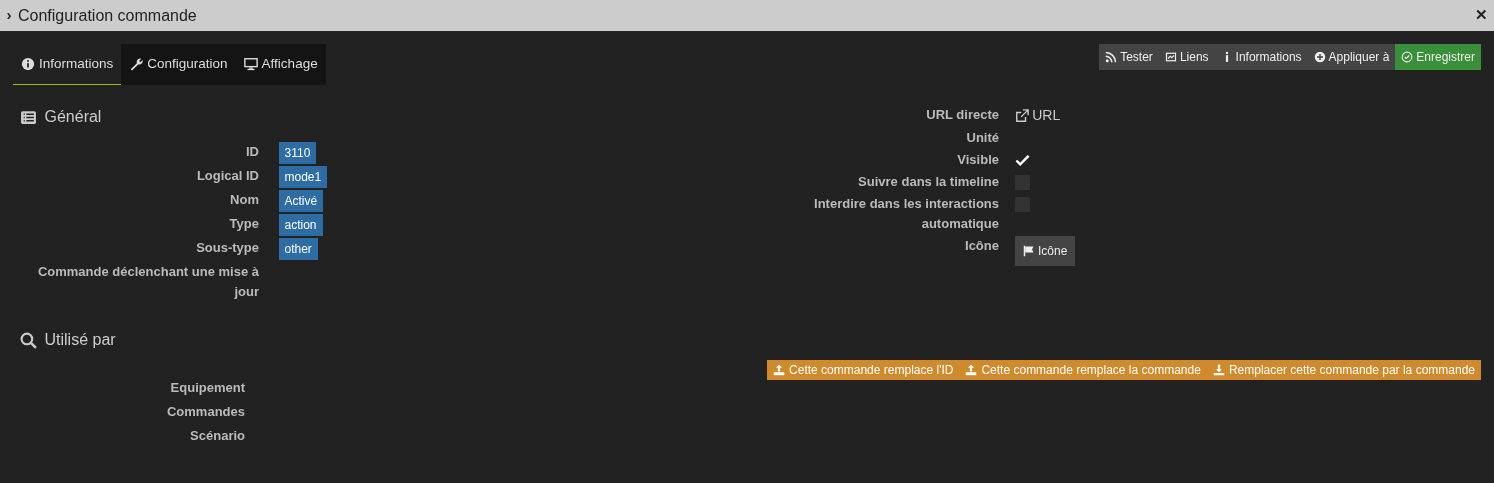  I want to click on url-link: URL, so click(1038, 115).